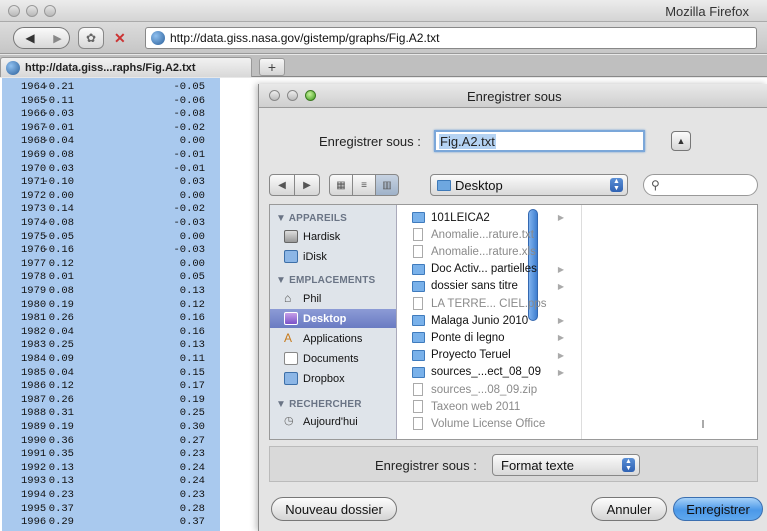 Image resolution: width=767 pixels, height=531 pixels. What do you see at coordinates (192, 182) in the screenshot?
I see `file-cell-col3: 0.03` at bounding box center [192, 182].